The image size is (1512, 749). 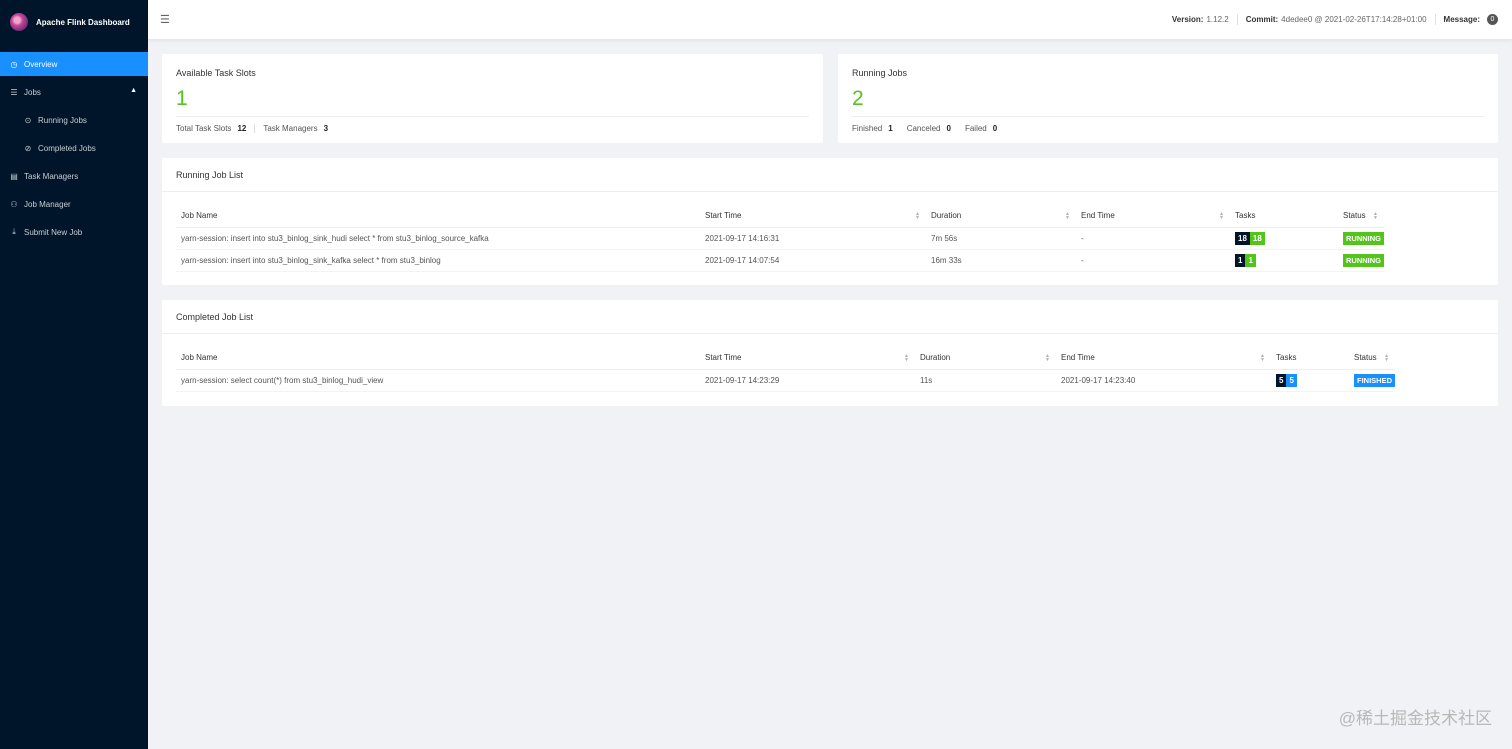 What do you see at coordinates (438, 216) in the screenshot?
I see `col-job-name: Job Name` at bounding box center [438, 216].